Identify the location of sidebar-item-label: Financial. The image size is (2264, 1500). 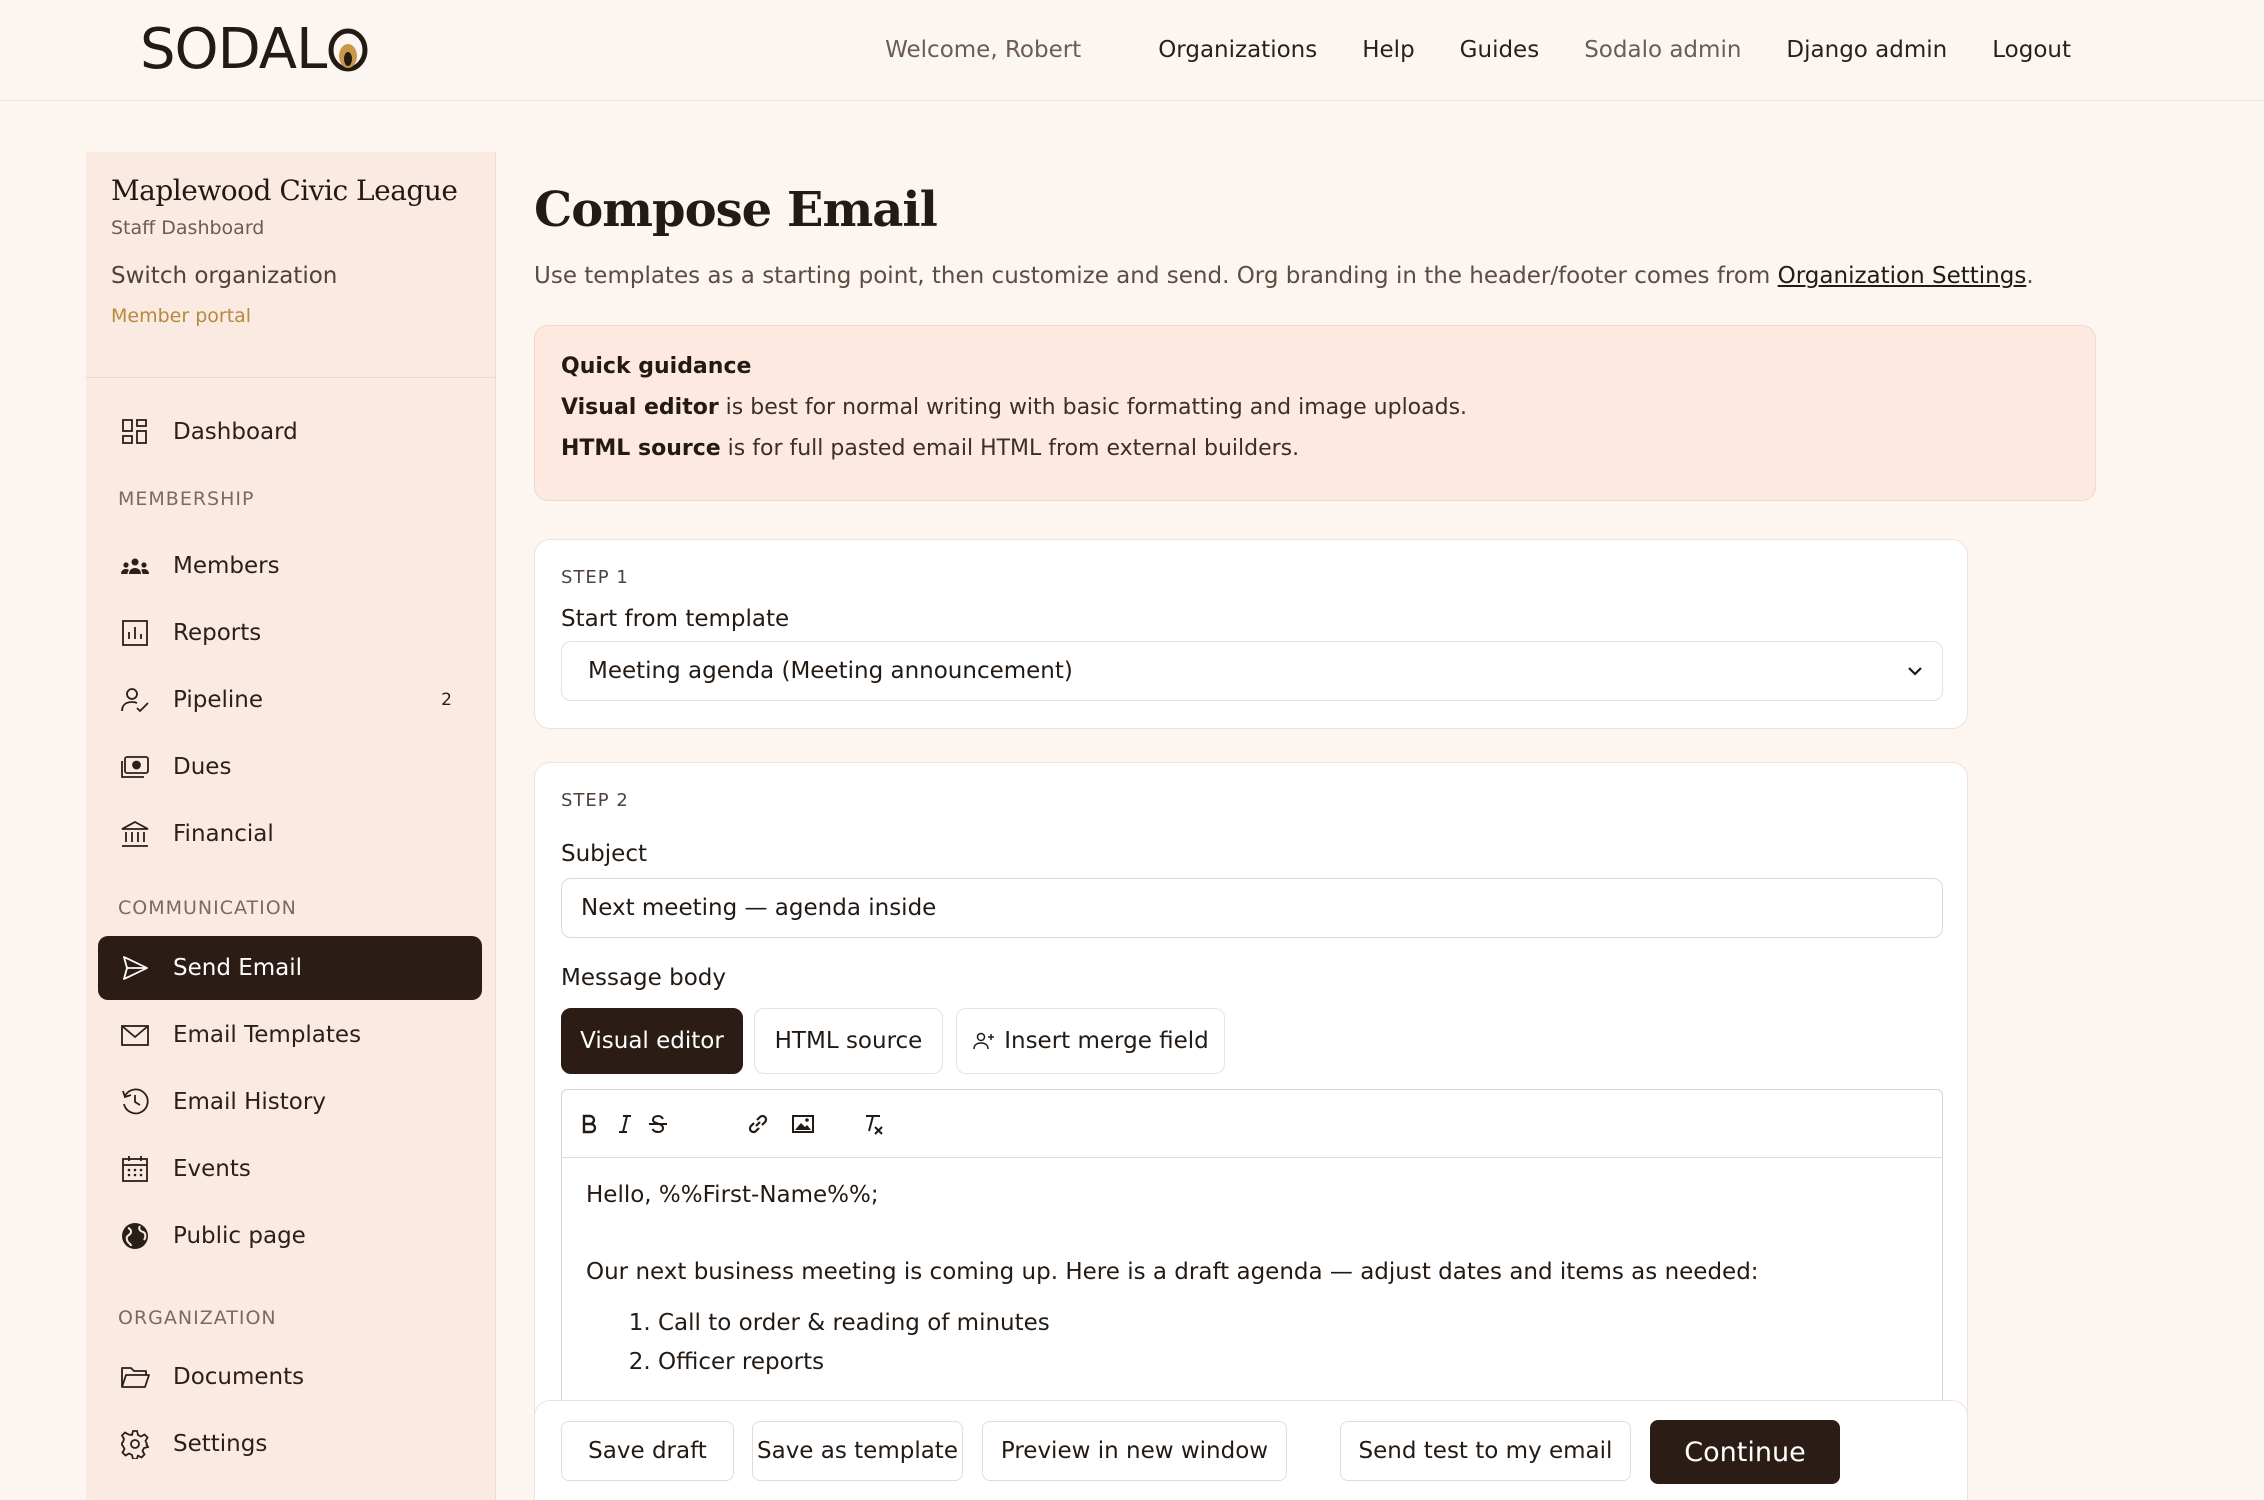
(223, 834).